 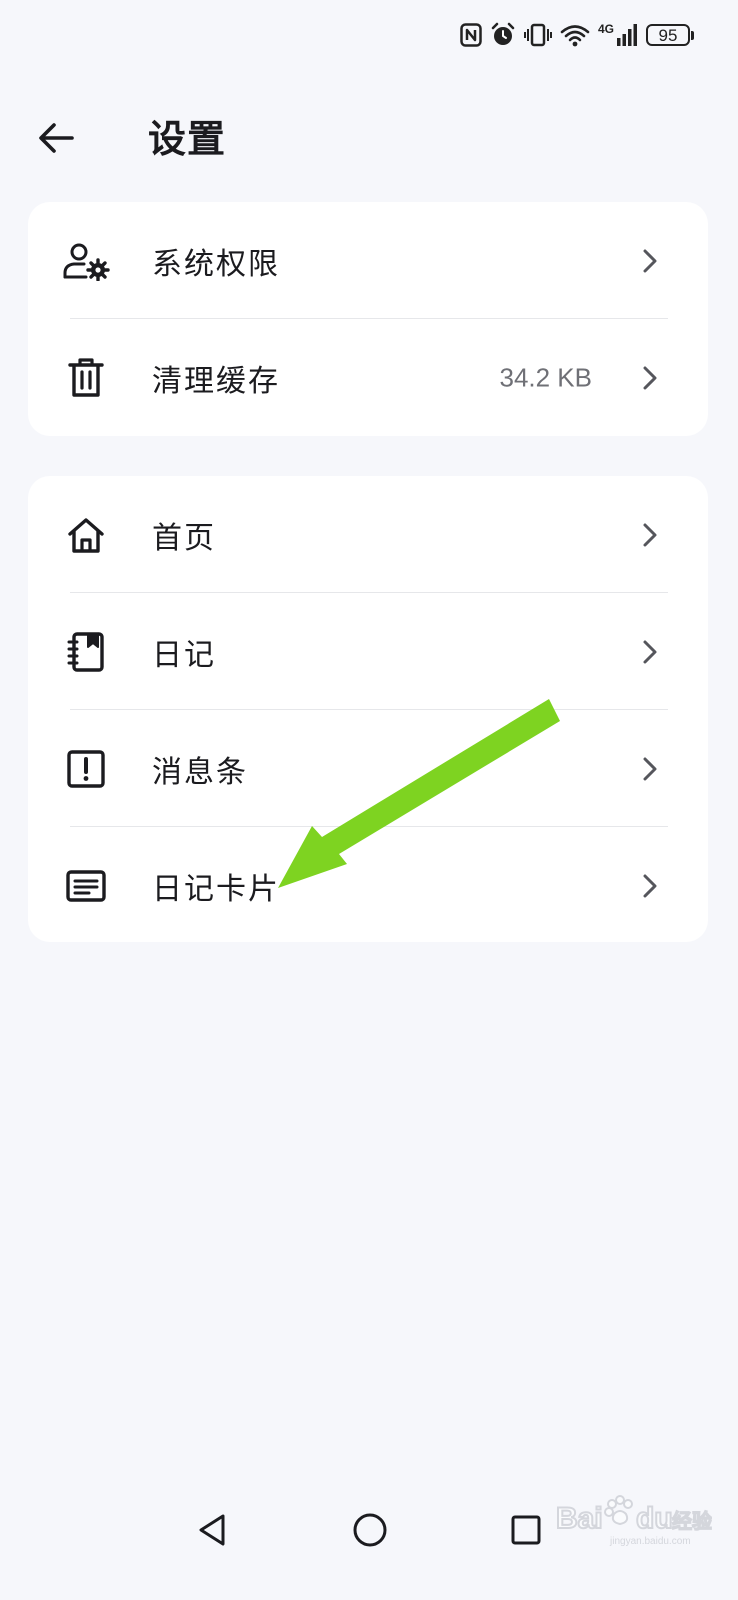 I want to click on network-label: 4G, so click(x=605, y=29).